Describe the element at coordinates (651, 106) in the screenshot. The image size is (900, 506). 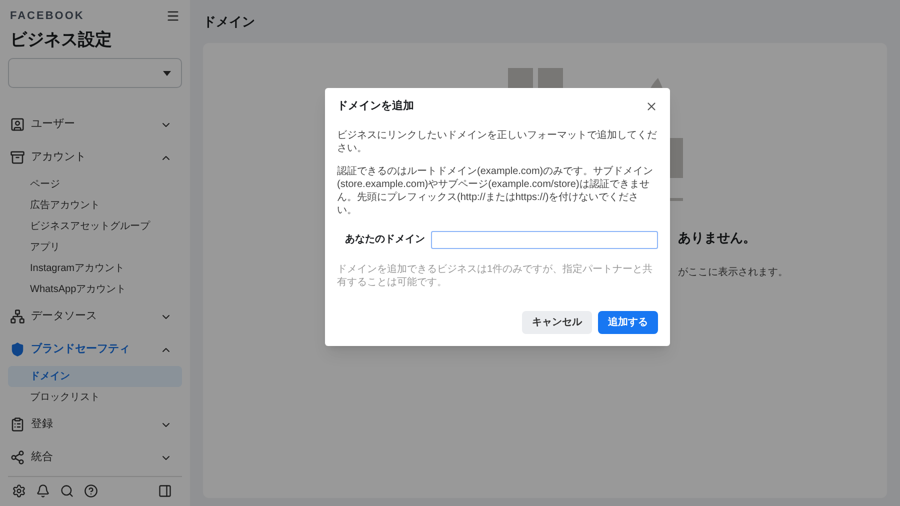
I see `close-icon` at that location.